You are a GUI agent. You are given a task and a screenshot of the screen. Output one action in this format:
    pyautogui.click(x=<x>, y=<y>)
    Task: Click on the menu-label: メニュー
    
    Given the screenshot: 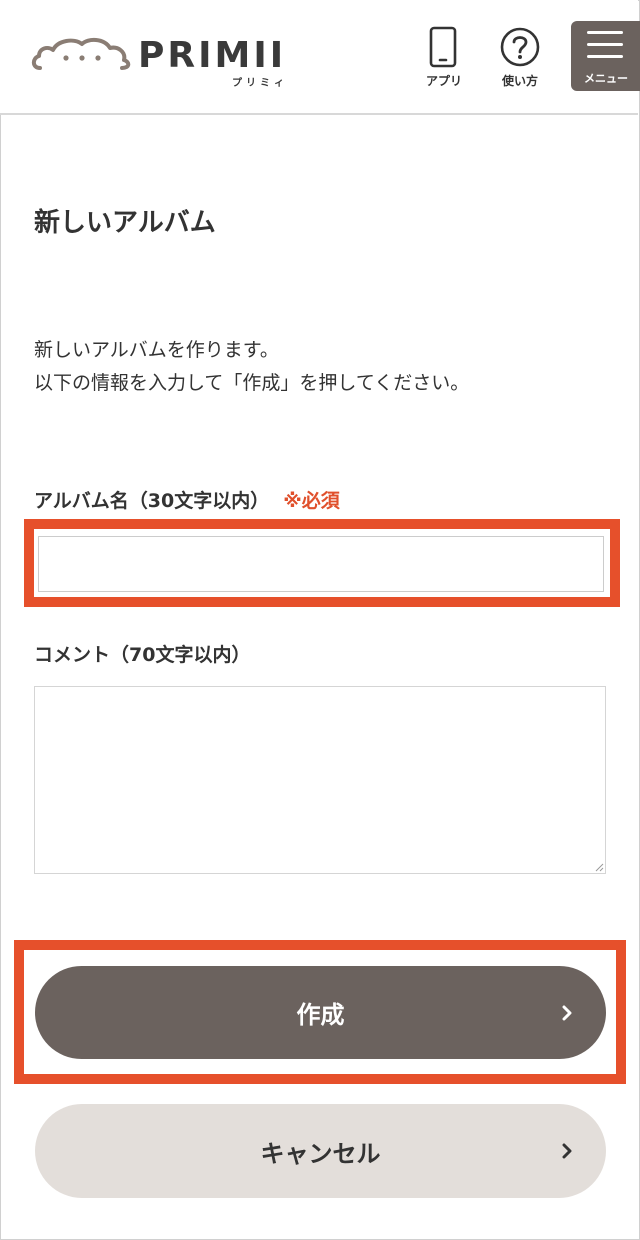 What is the action you would take?
    pyautogui.click(x=606, y=78)
    